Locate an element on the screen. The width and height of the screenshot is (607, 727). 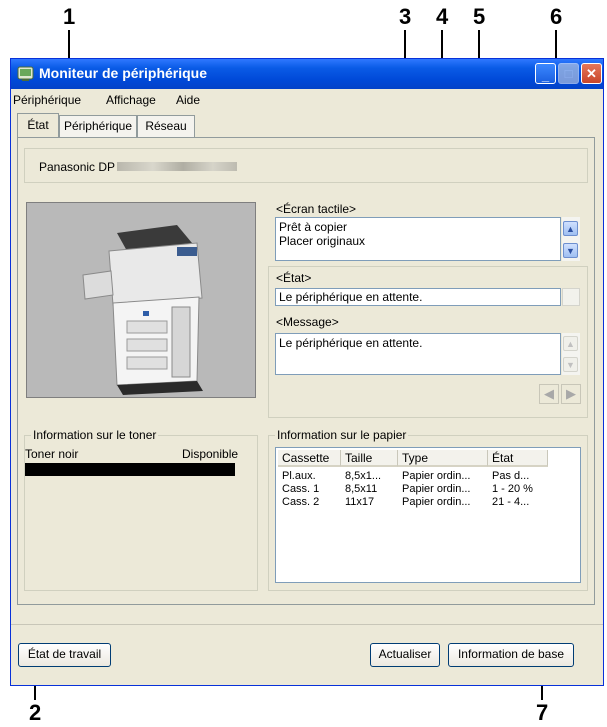
arrow-left-icon: ◀ is located at coordinates (549, 393).